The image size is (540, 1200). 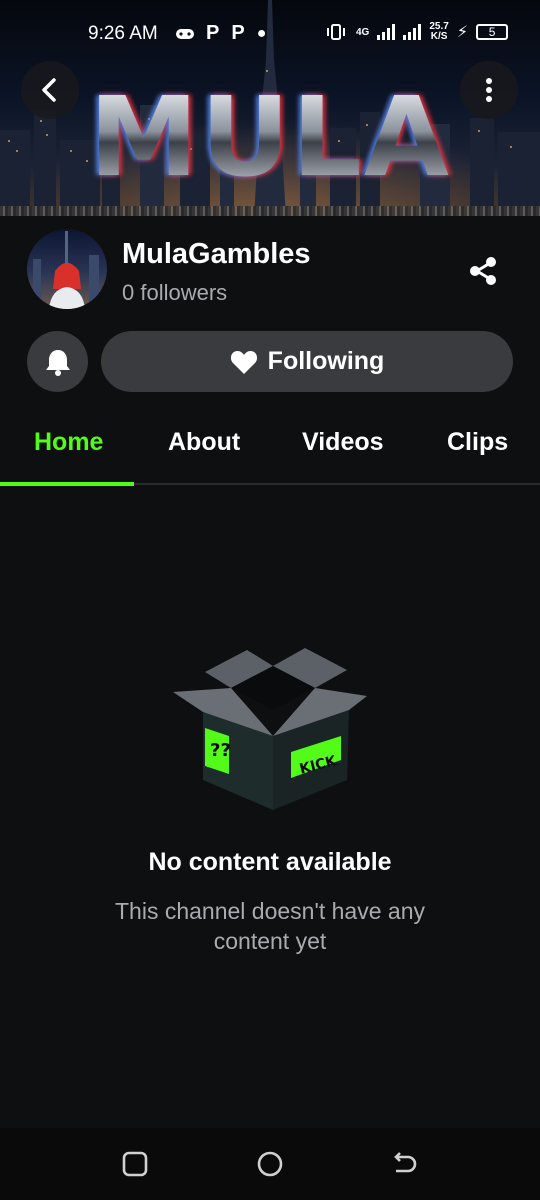 What do you see at coordinates (175, 292) in the screenshot?
I see `follower-count: 0 followers` at bounding box center [175, 292].